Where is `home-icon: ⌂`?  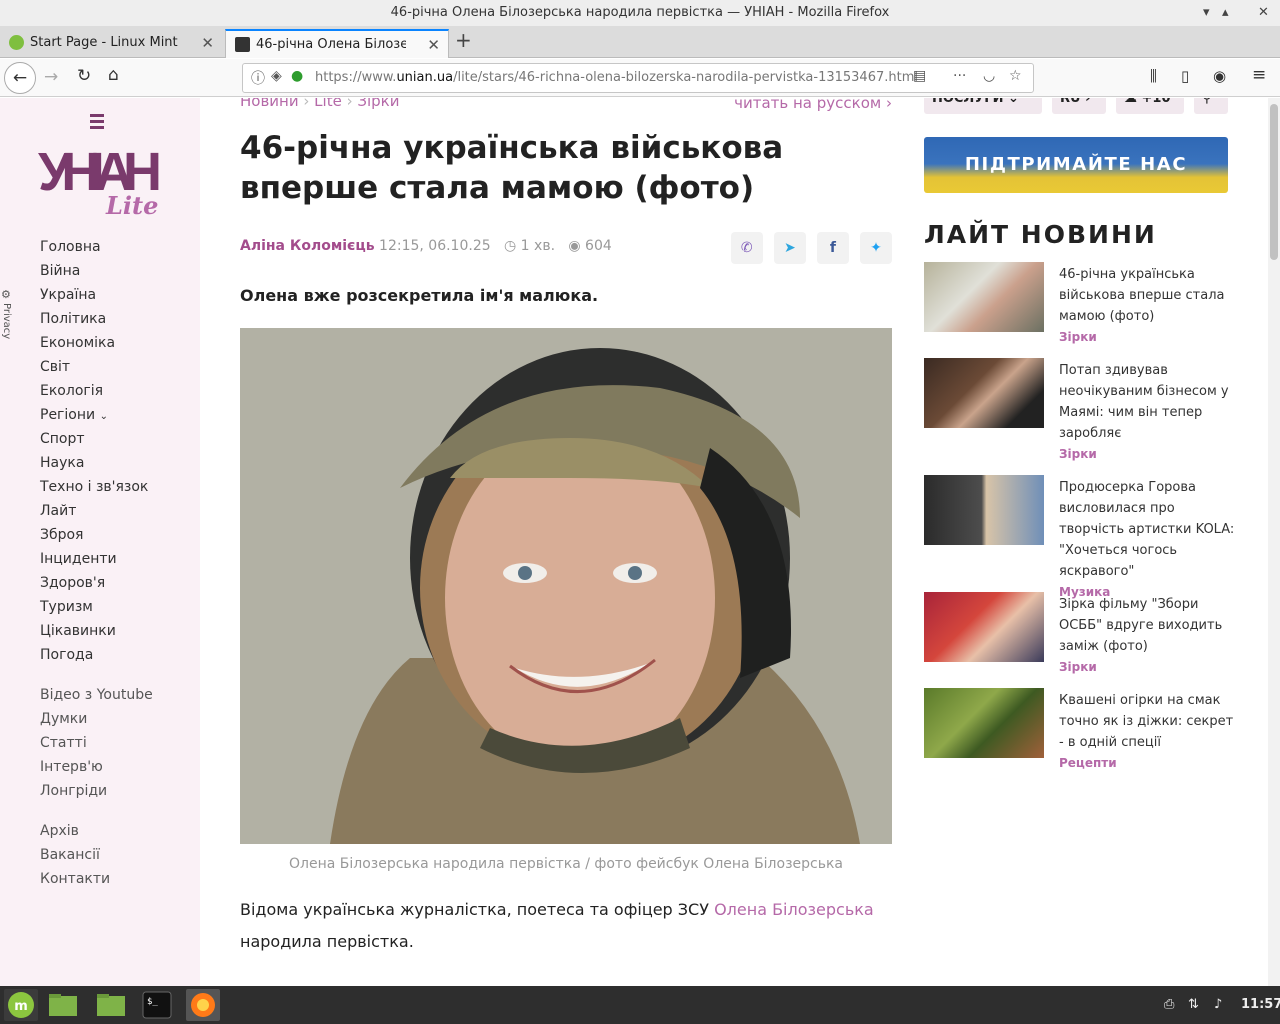
home-icon: ⌂ is located at coordinates (113, 75).